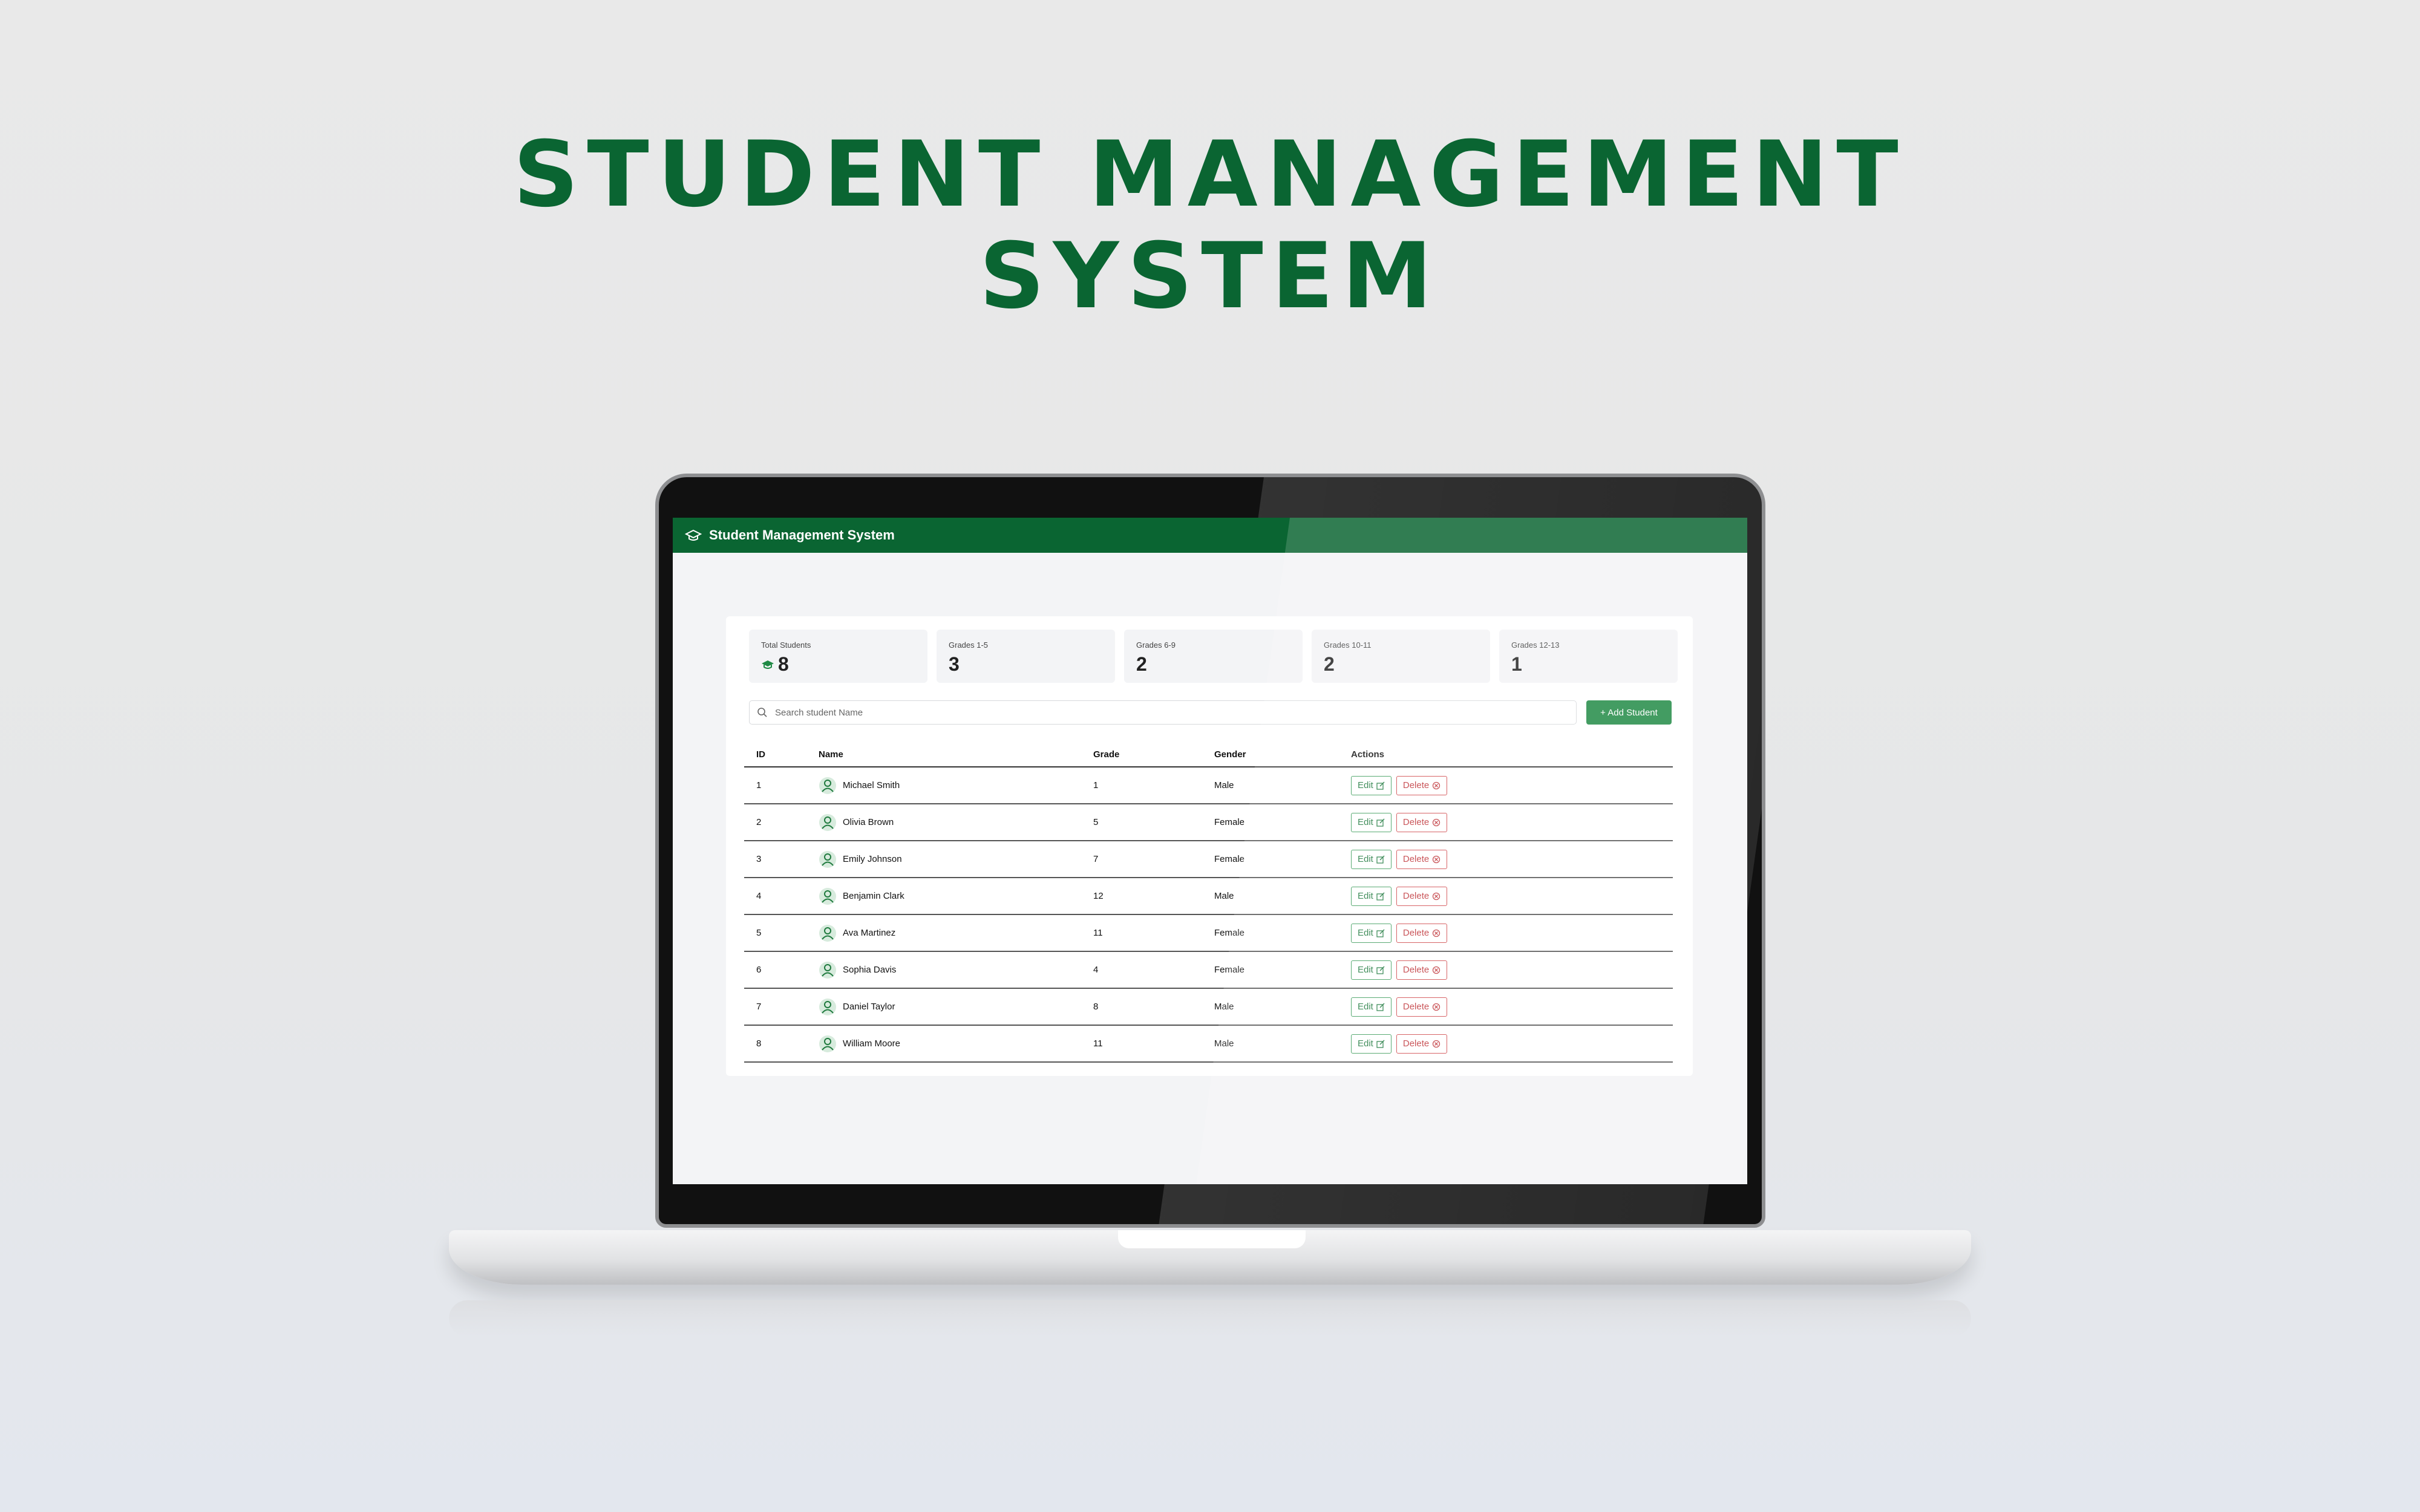  I want to click on cell-grade: 7, so click(1153, 860).